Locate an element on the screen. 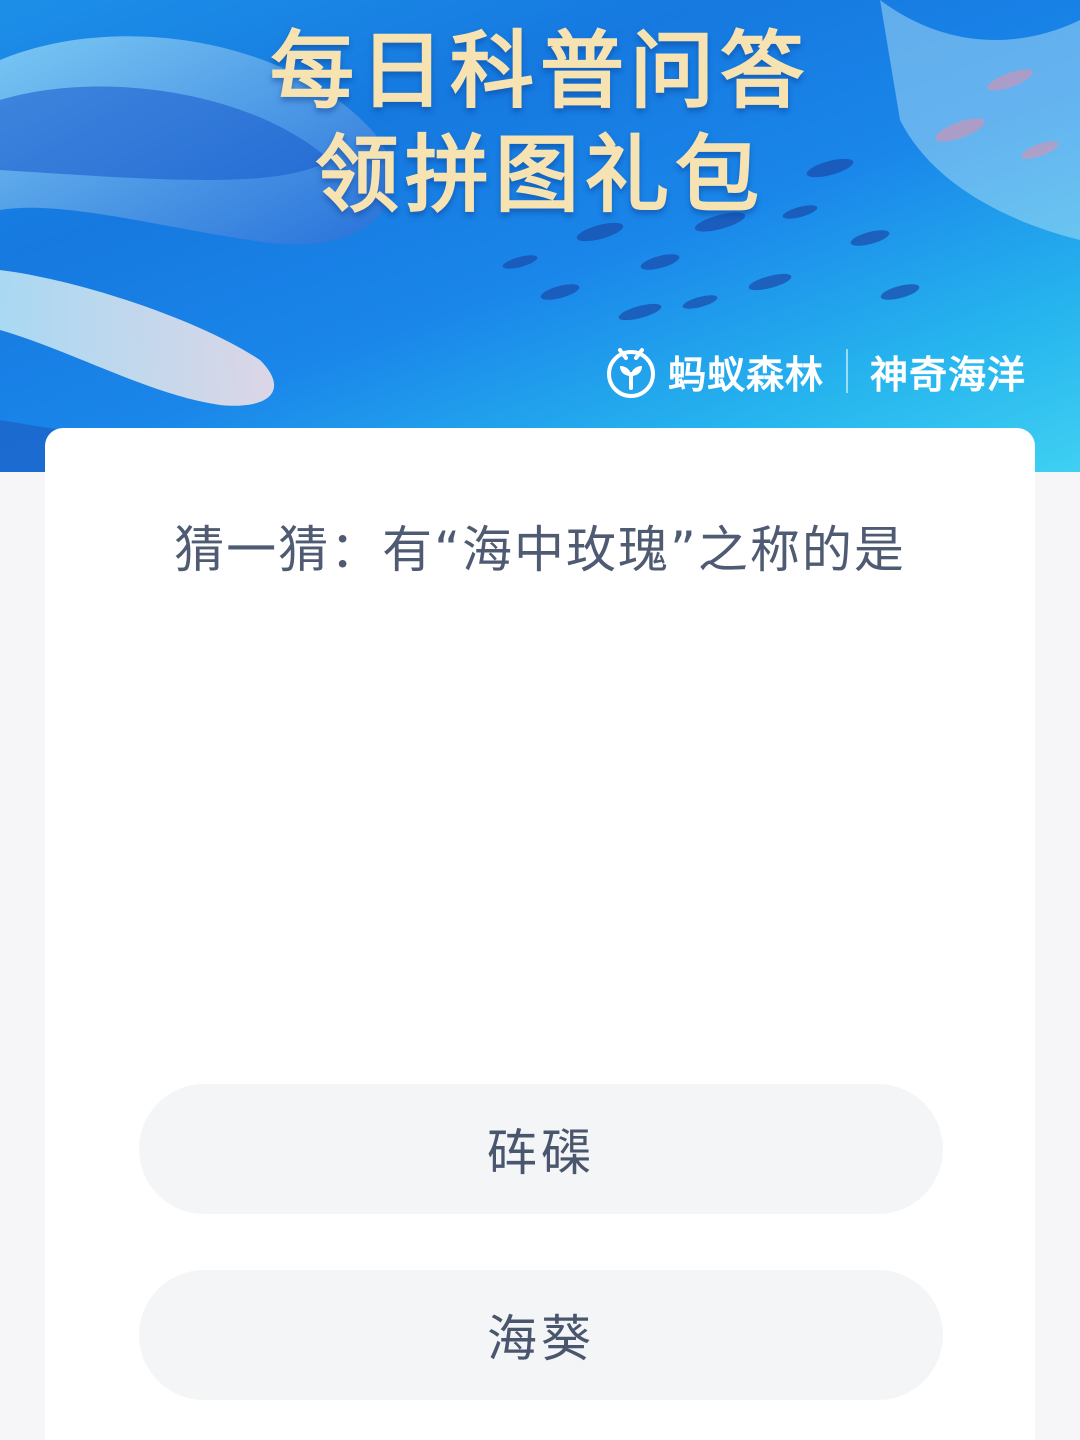 The width and height of the screenshot is (1080, 1440). banner-title-line2: 领拼图礼包 is located at coordinates (539, 175).